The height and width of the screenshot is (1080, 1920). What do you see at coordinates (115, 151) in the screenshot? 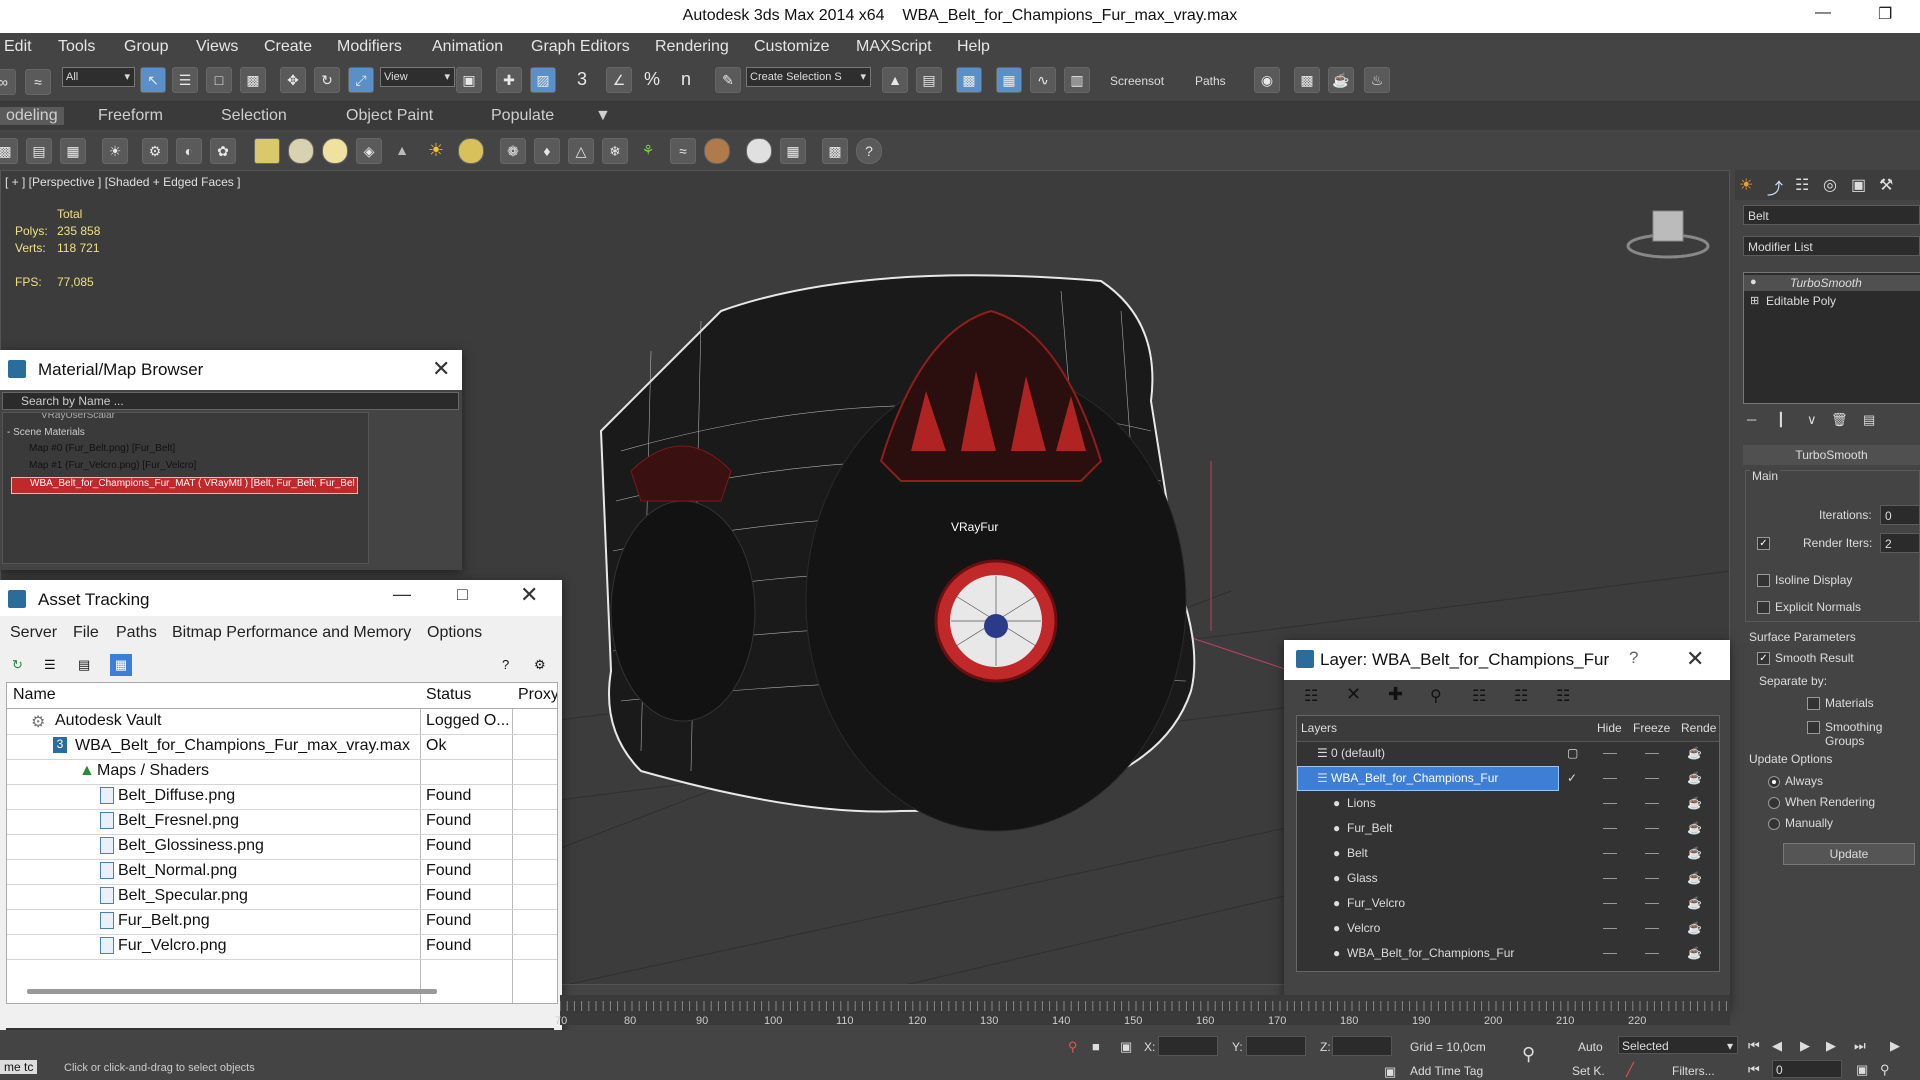
I see `light-lister-icon: ☀` at bounding box center [115, 151].